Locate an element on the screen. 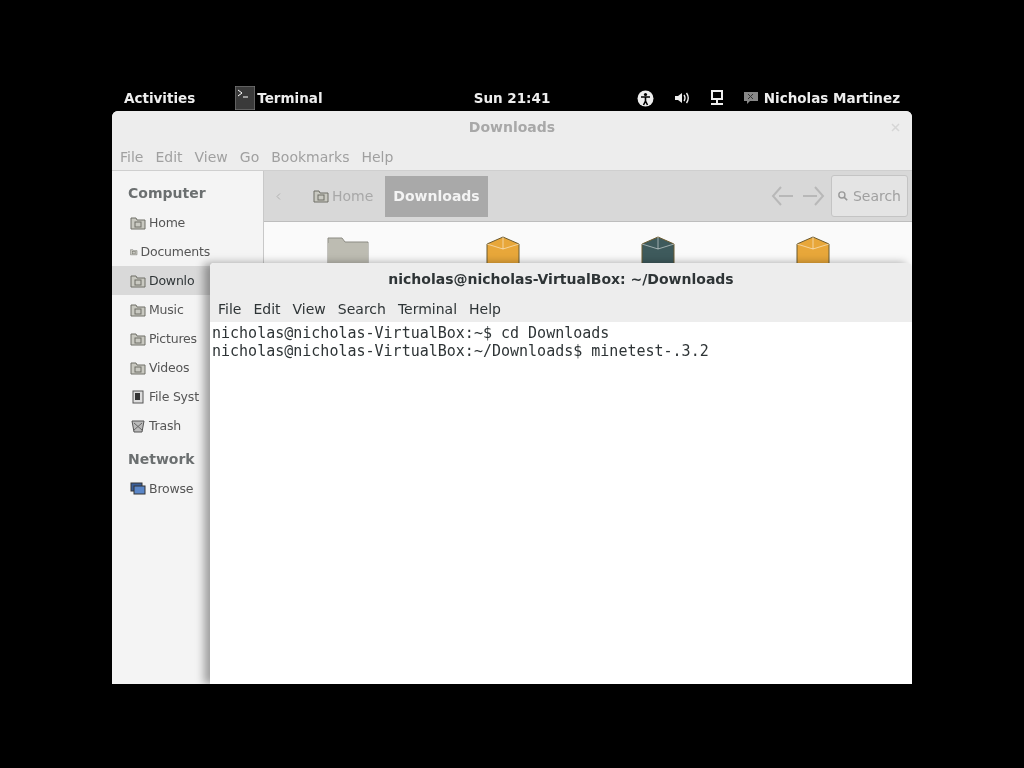 This screenshot has width=1024, height=768. chat-icon is located at coordinates (750, 98).